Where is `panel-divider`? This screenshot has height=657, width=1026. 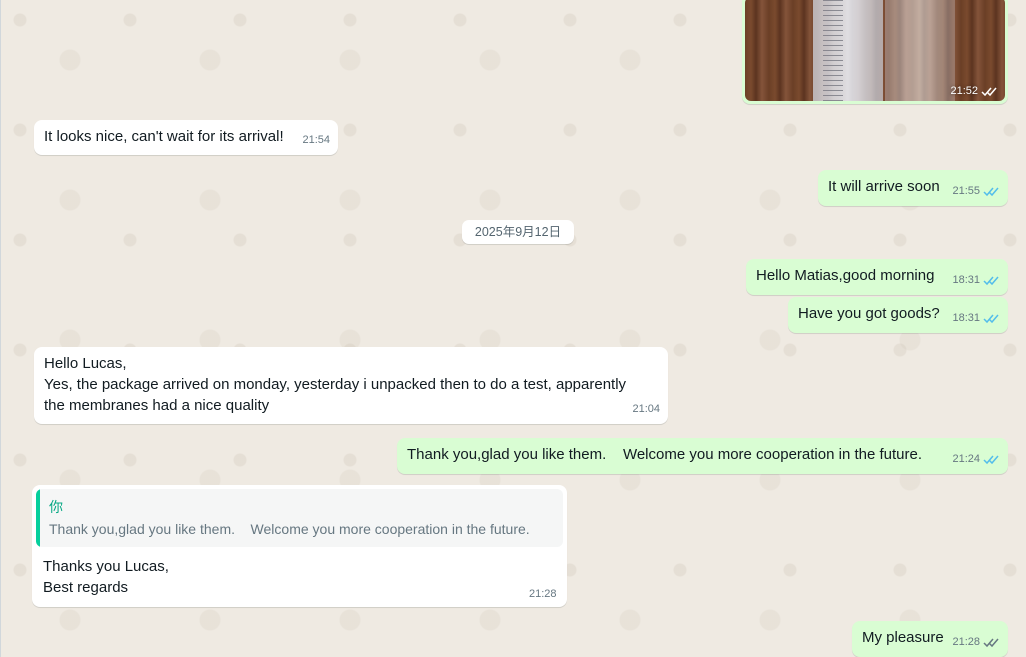 panel-divider is located at coordinates (0, 328).